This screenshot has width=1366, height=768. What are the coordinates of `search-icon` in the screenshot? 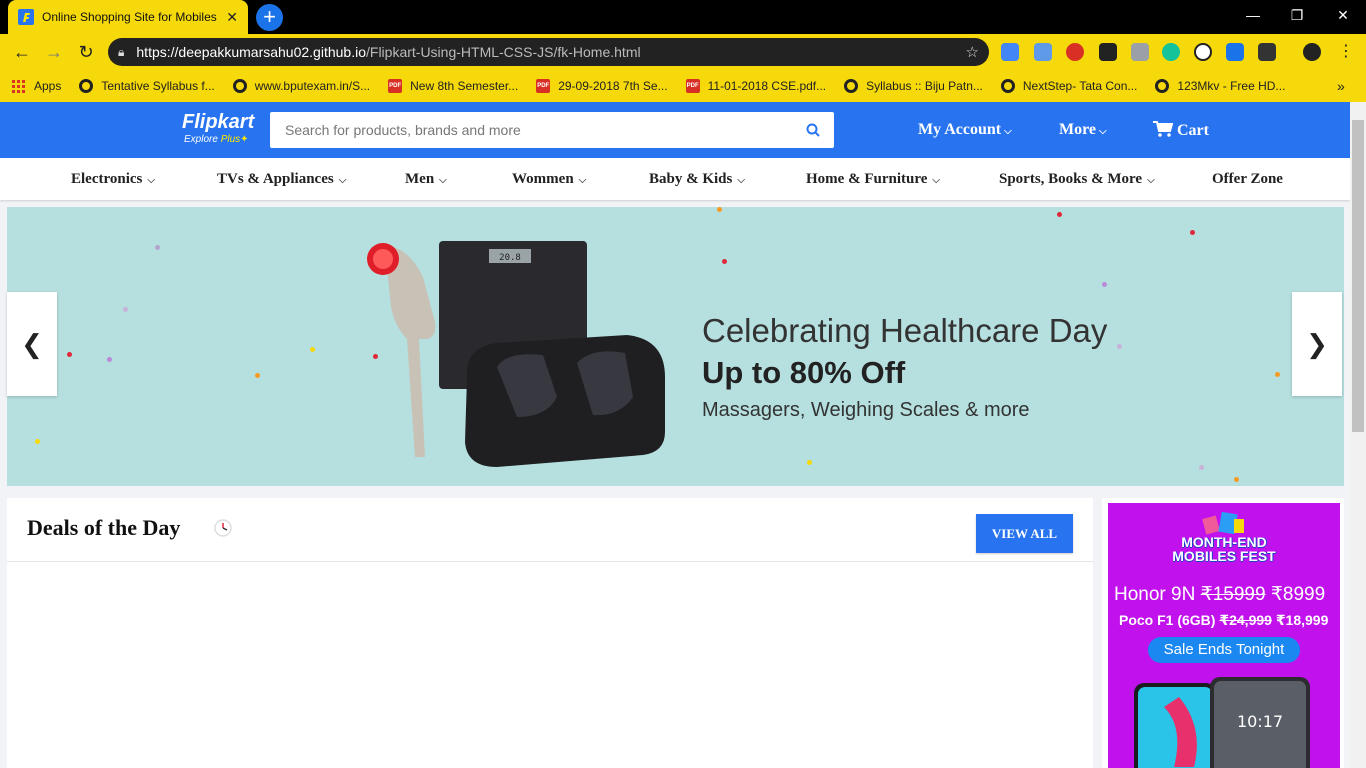 It's located at (813, 130).